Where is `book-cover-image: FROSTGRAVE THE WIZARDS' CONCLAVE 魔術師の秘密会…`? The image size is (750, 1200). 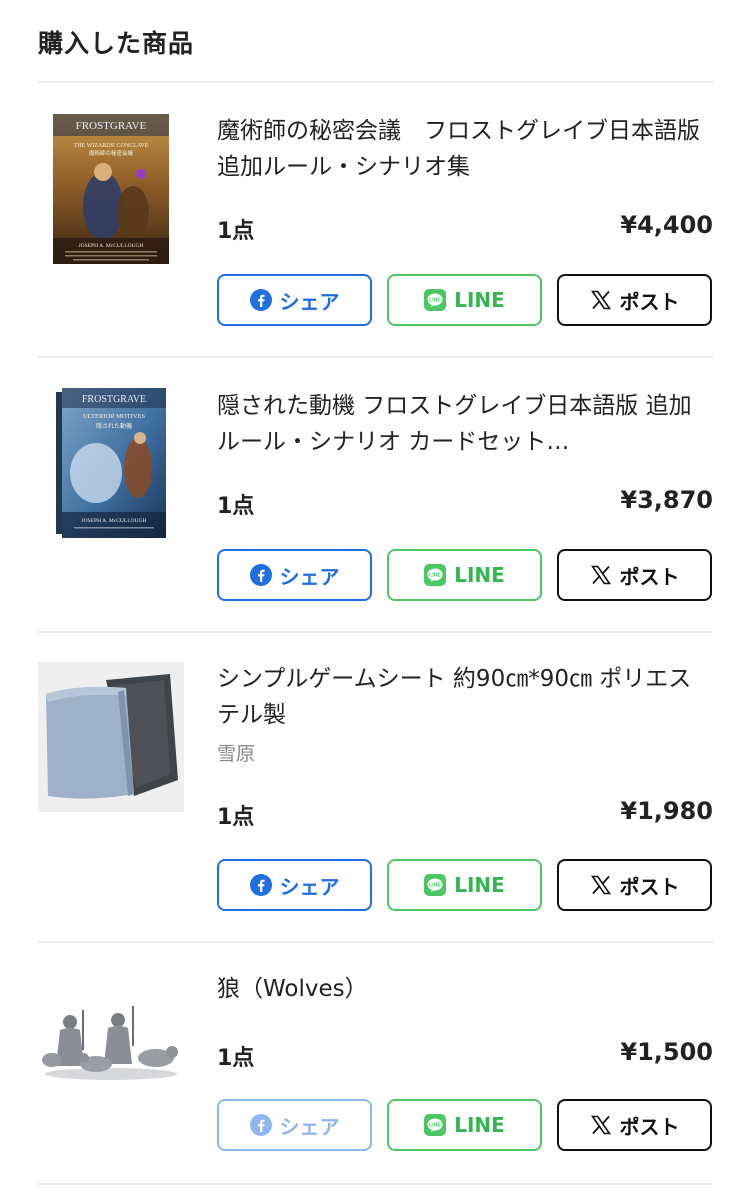
book-cover-image: FROSTGRAVE THE WIZARDS' CONCLAVE 魔術師の秘密会… is located at coordinates (111, 189).